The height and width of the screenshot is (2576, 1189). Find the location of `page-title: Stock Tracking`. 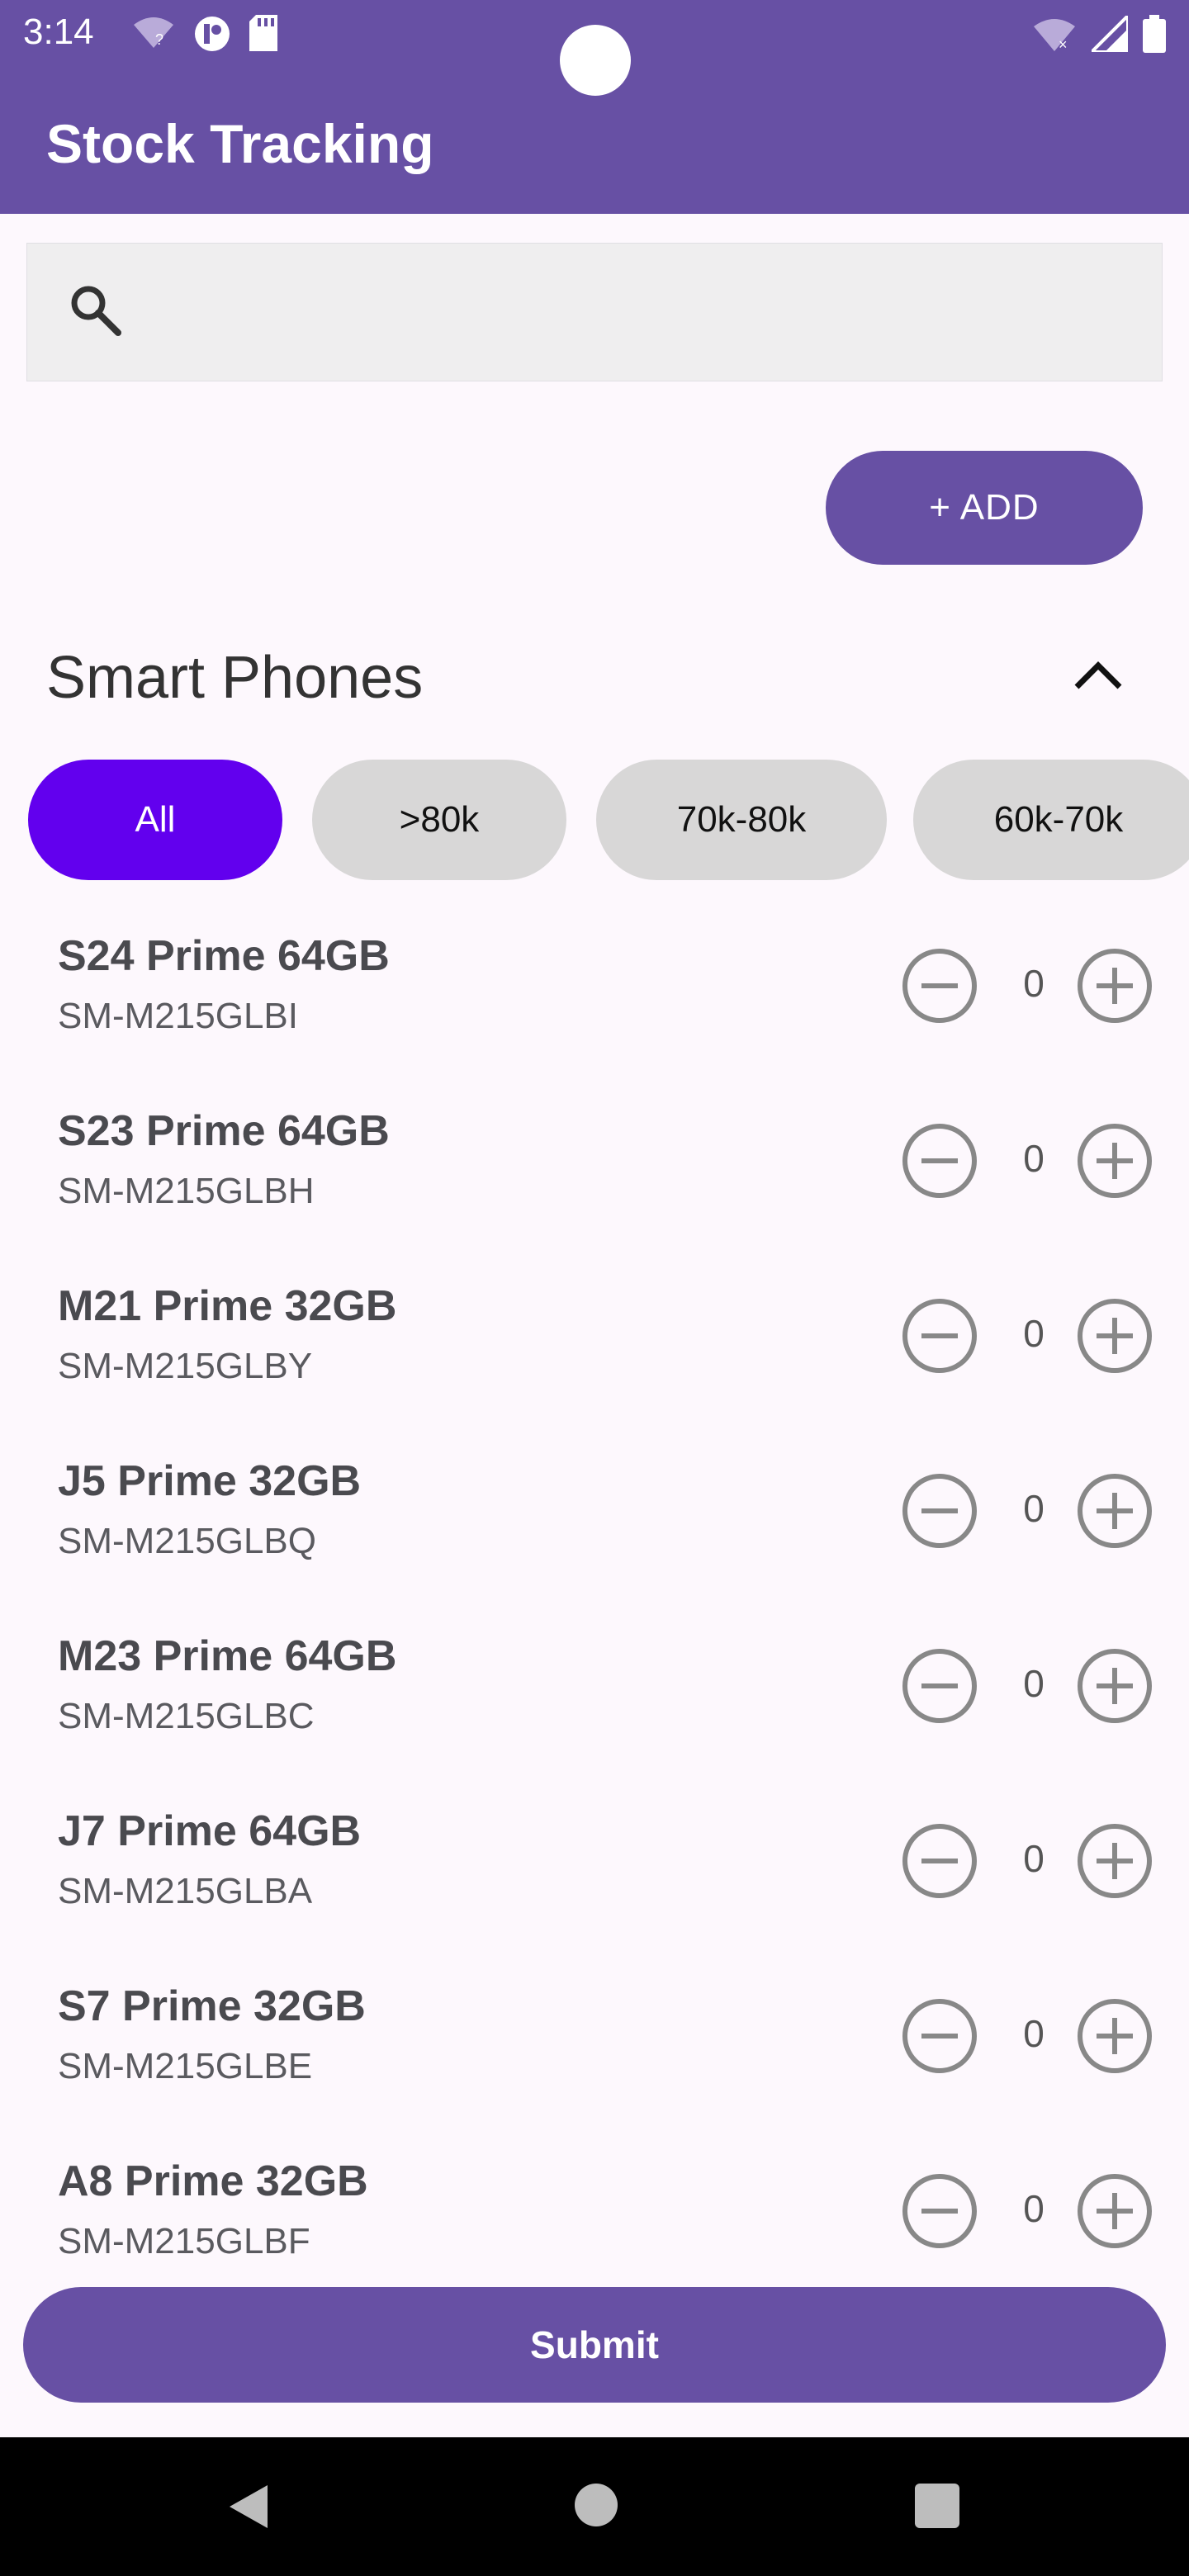

page-title: Stock Tracking is located at coordinates (240, 143).